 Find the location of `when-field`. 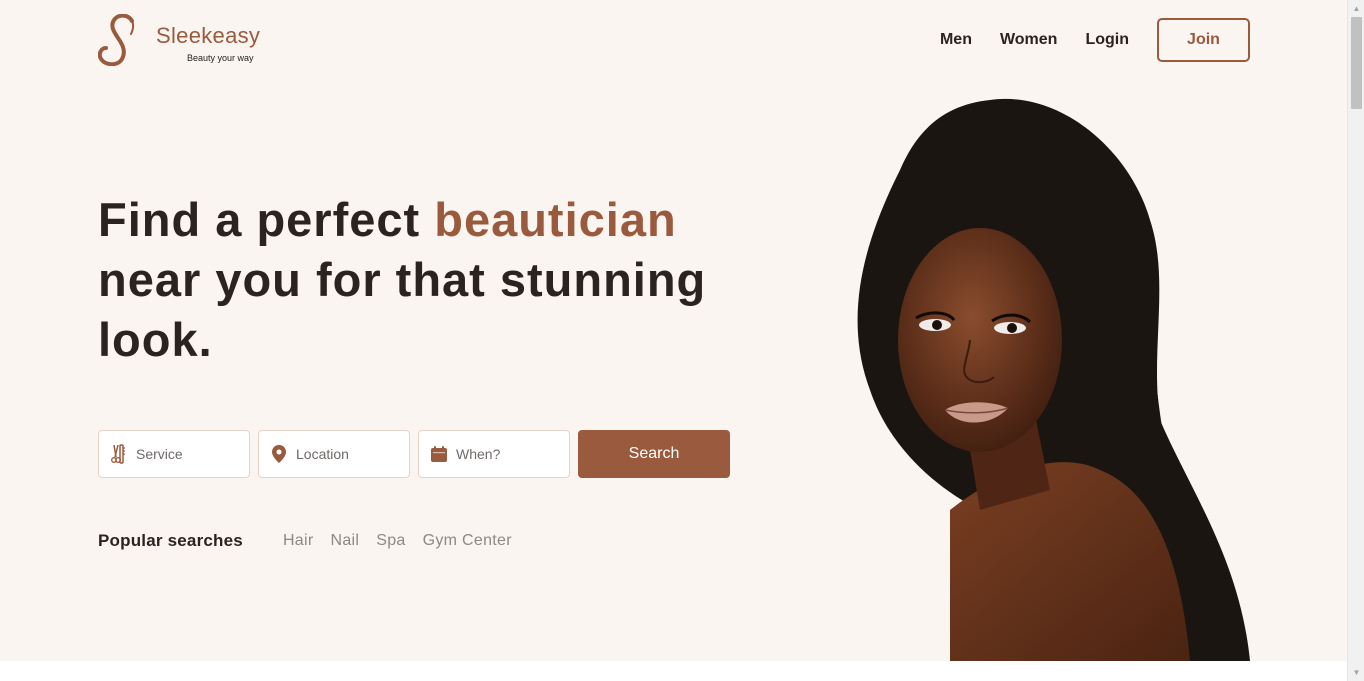

when-field is located at coordinates (494, 454).